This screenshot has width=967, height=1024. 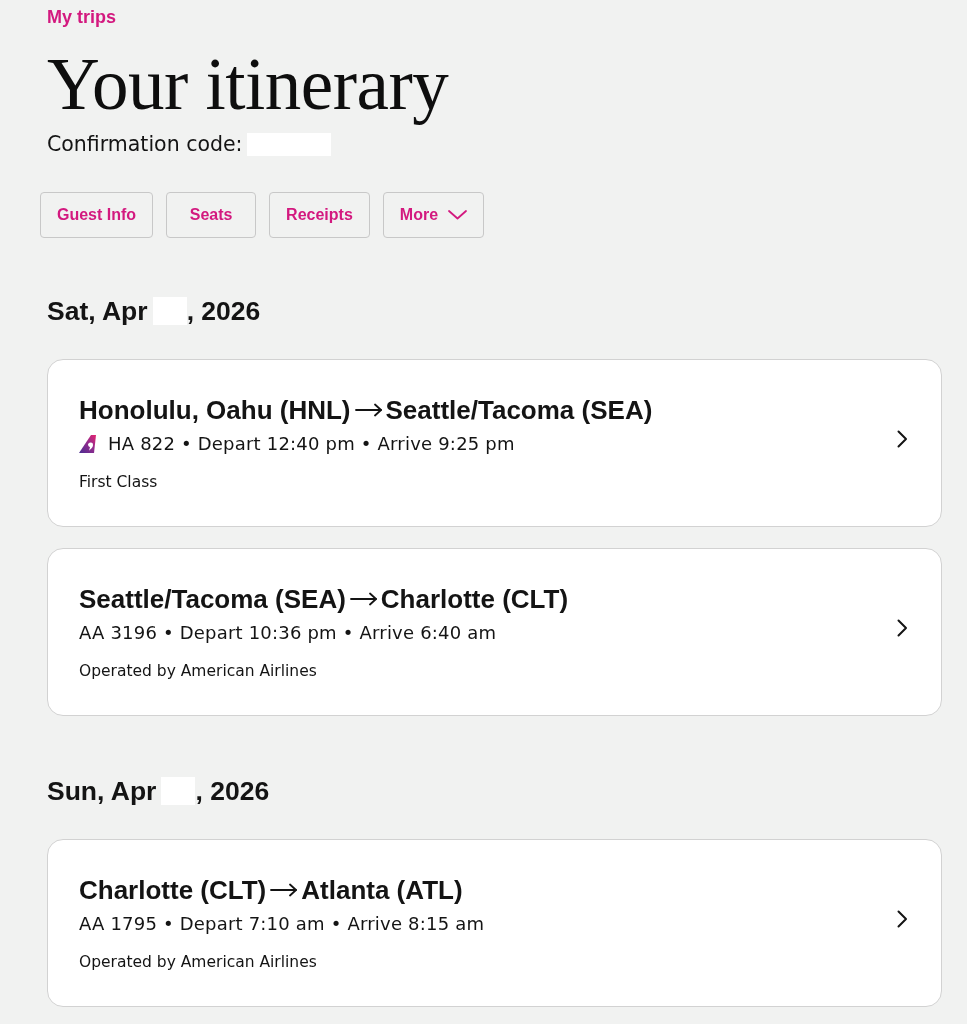 I want to click on date-heading: Sat, Apr, so click(x=97, y=311).